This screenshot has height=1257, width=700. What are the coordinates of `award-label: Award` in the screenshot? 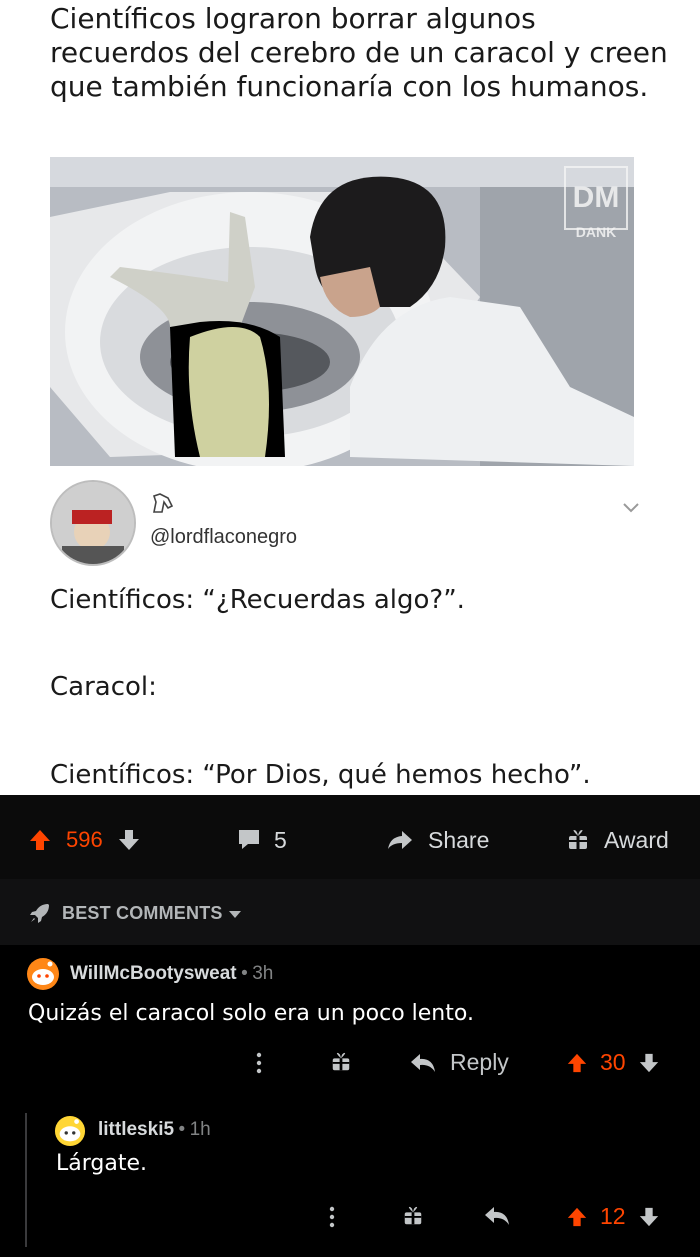 It's located at (636, 839).